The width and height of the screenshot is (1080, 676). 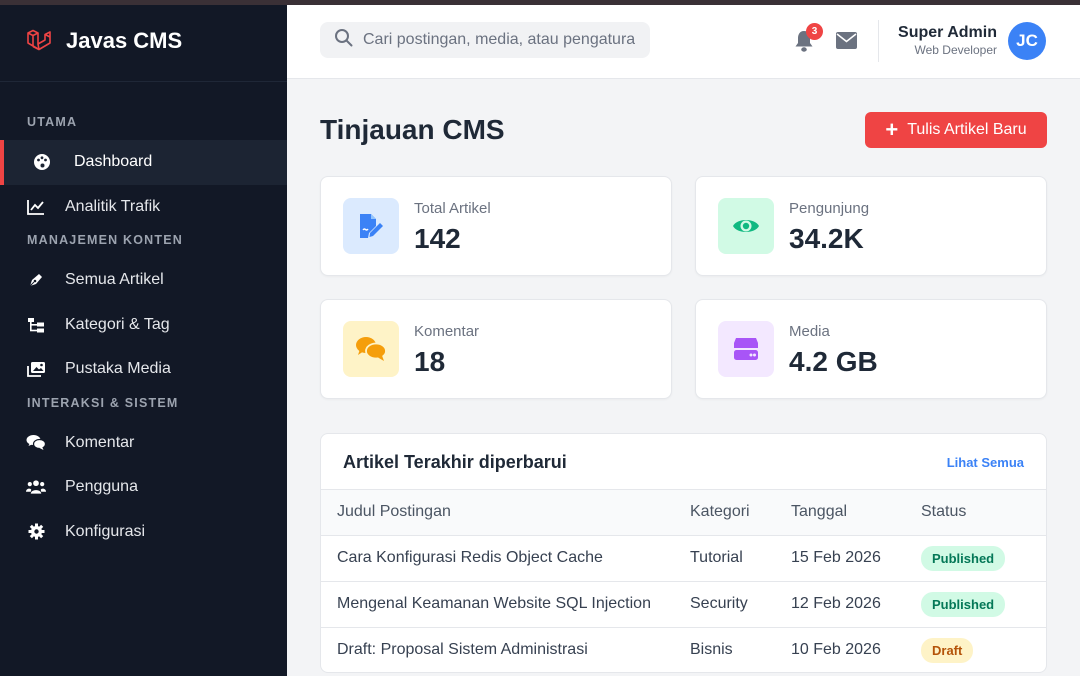 I want to click on stat-card-media: Media 4.2 GB, so click(x=871, y=349).